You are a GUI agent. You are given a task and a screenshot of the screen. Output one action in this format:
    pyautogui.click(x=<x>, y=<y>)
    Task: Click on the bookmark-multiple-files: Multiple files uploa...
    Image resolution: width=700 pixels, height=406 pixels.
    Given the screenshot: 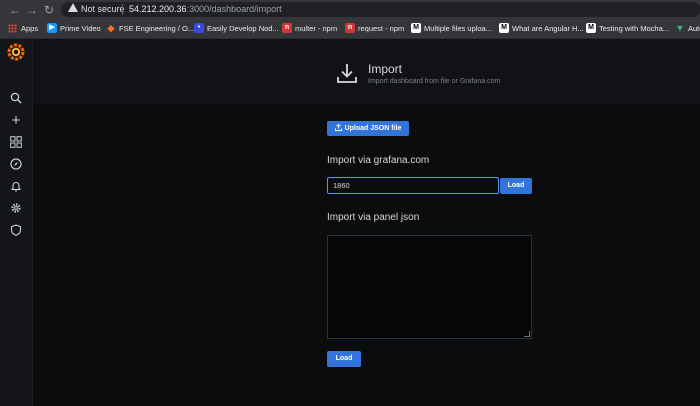 What is the action you would take?
    pyautogui.click(x=458, y=28)
    